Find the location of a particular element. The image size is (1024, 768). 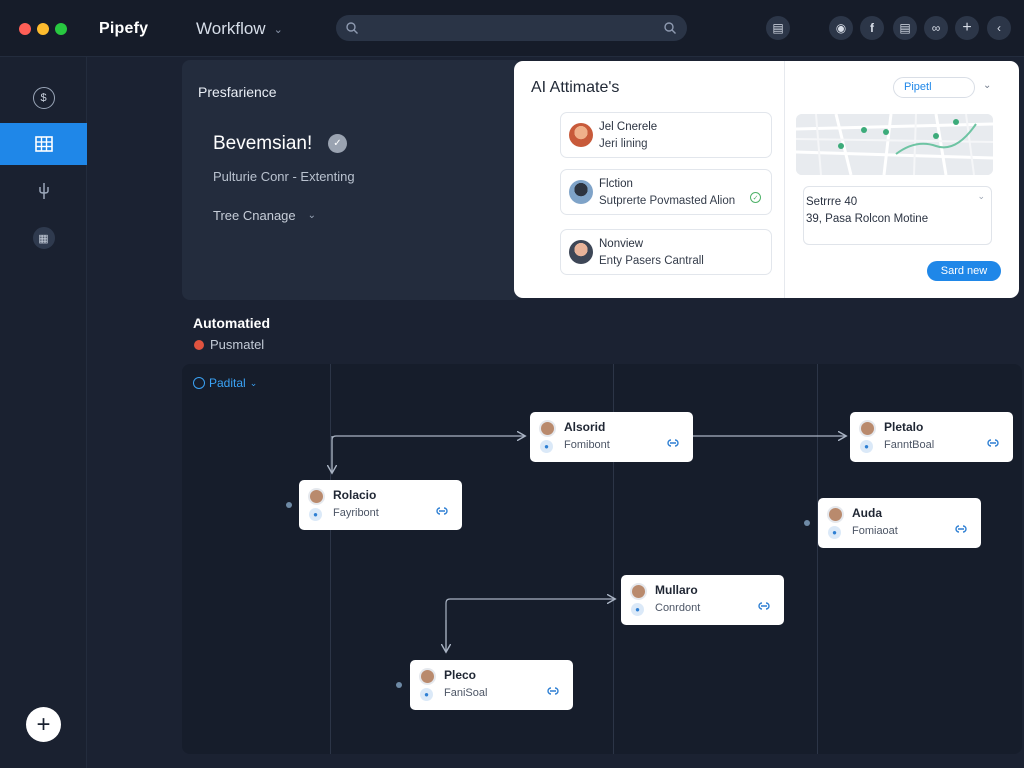

back-icon: ‹ is located at coordinates (999, 28).